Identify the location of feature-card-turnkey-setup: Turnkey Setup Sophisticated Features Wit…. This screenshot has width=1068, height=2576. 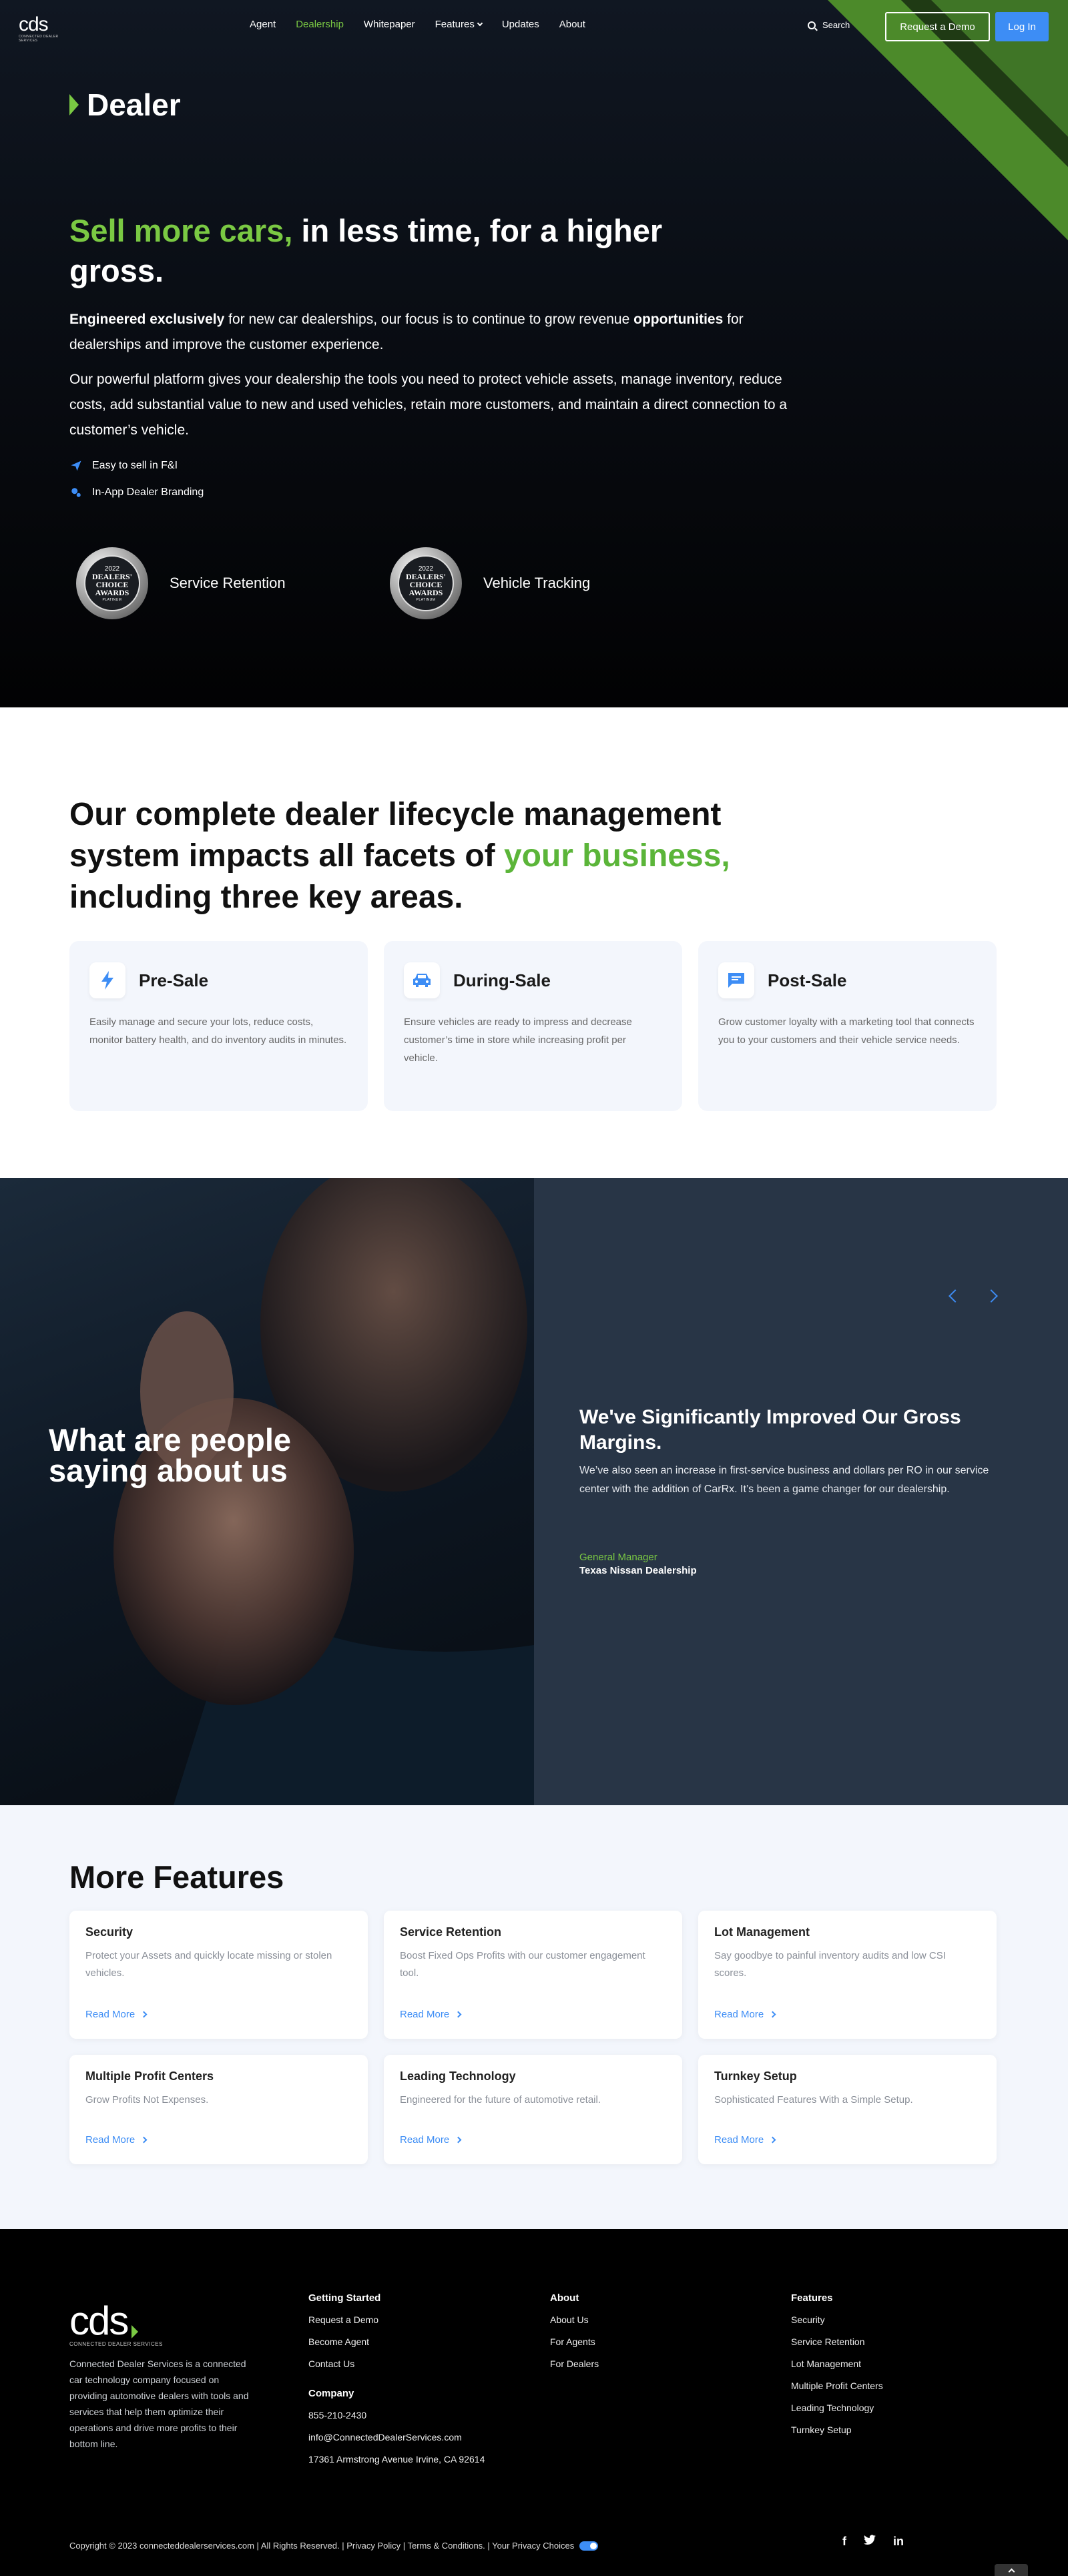
(848, 2109).